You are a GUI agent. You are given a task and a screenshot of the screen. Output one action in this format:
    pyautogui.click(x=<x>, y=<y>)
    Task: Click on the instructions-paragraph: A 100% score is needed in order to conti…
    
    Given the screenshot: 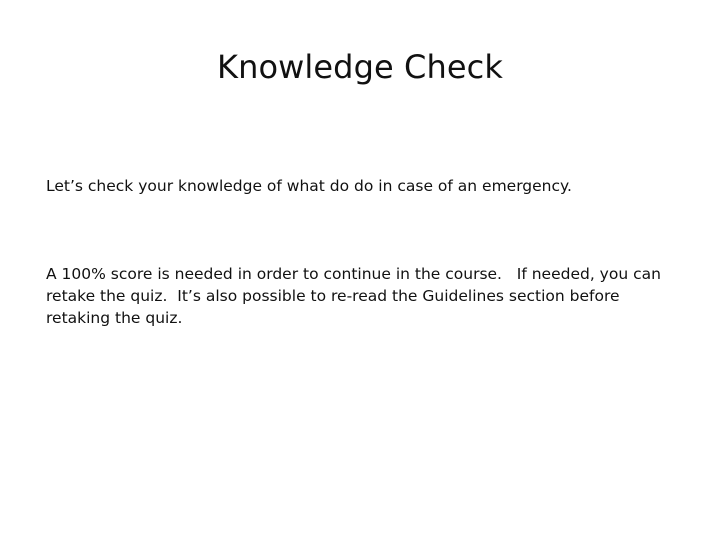 What is the action you would take?
    pyautogui.click(x=356, y=296)
    